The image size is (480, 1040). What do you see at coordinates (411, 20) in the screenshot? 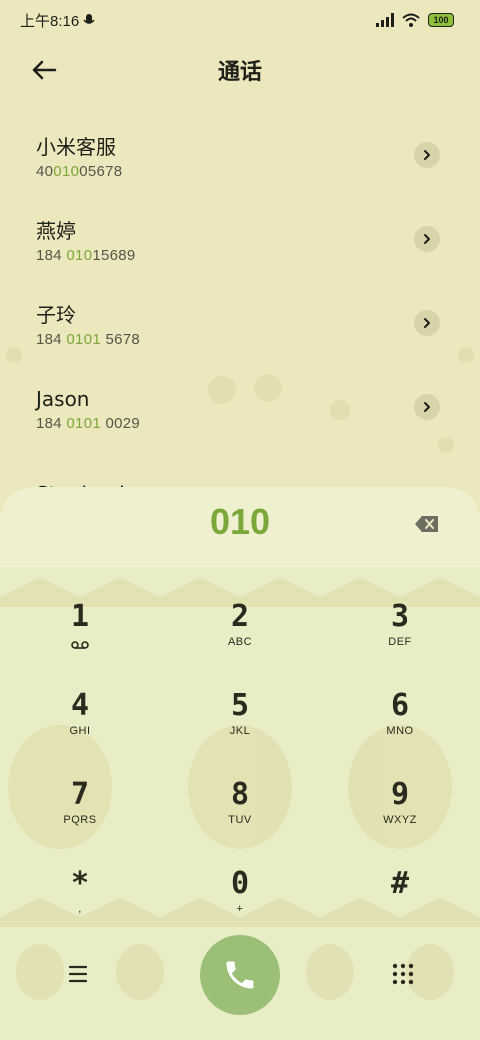
I see `wifi-icon` at bounding box center [411, 20].